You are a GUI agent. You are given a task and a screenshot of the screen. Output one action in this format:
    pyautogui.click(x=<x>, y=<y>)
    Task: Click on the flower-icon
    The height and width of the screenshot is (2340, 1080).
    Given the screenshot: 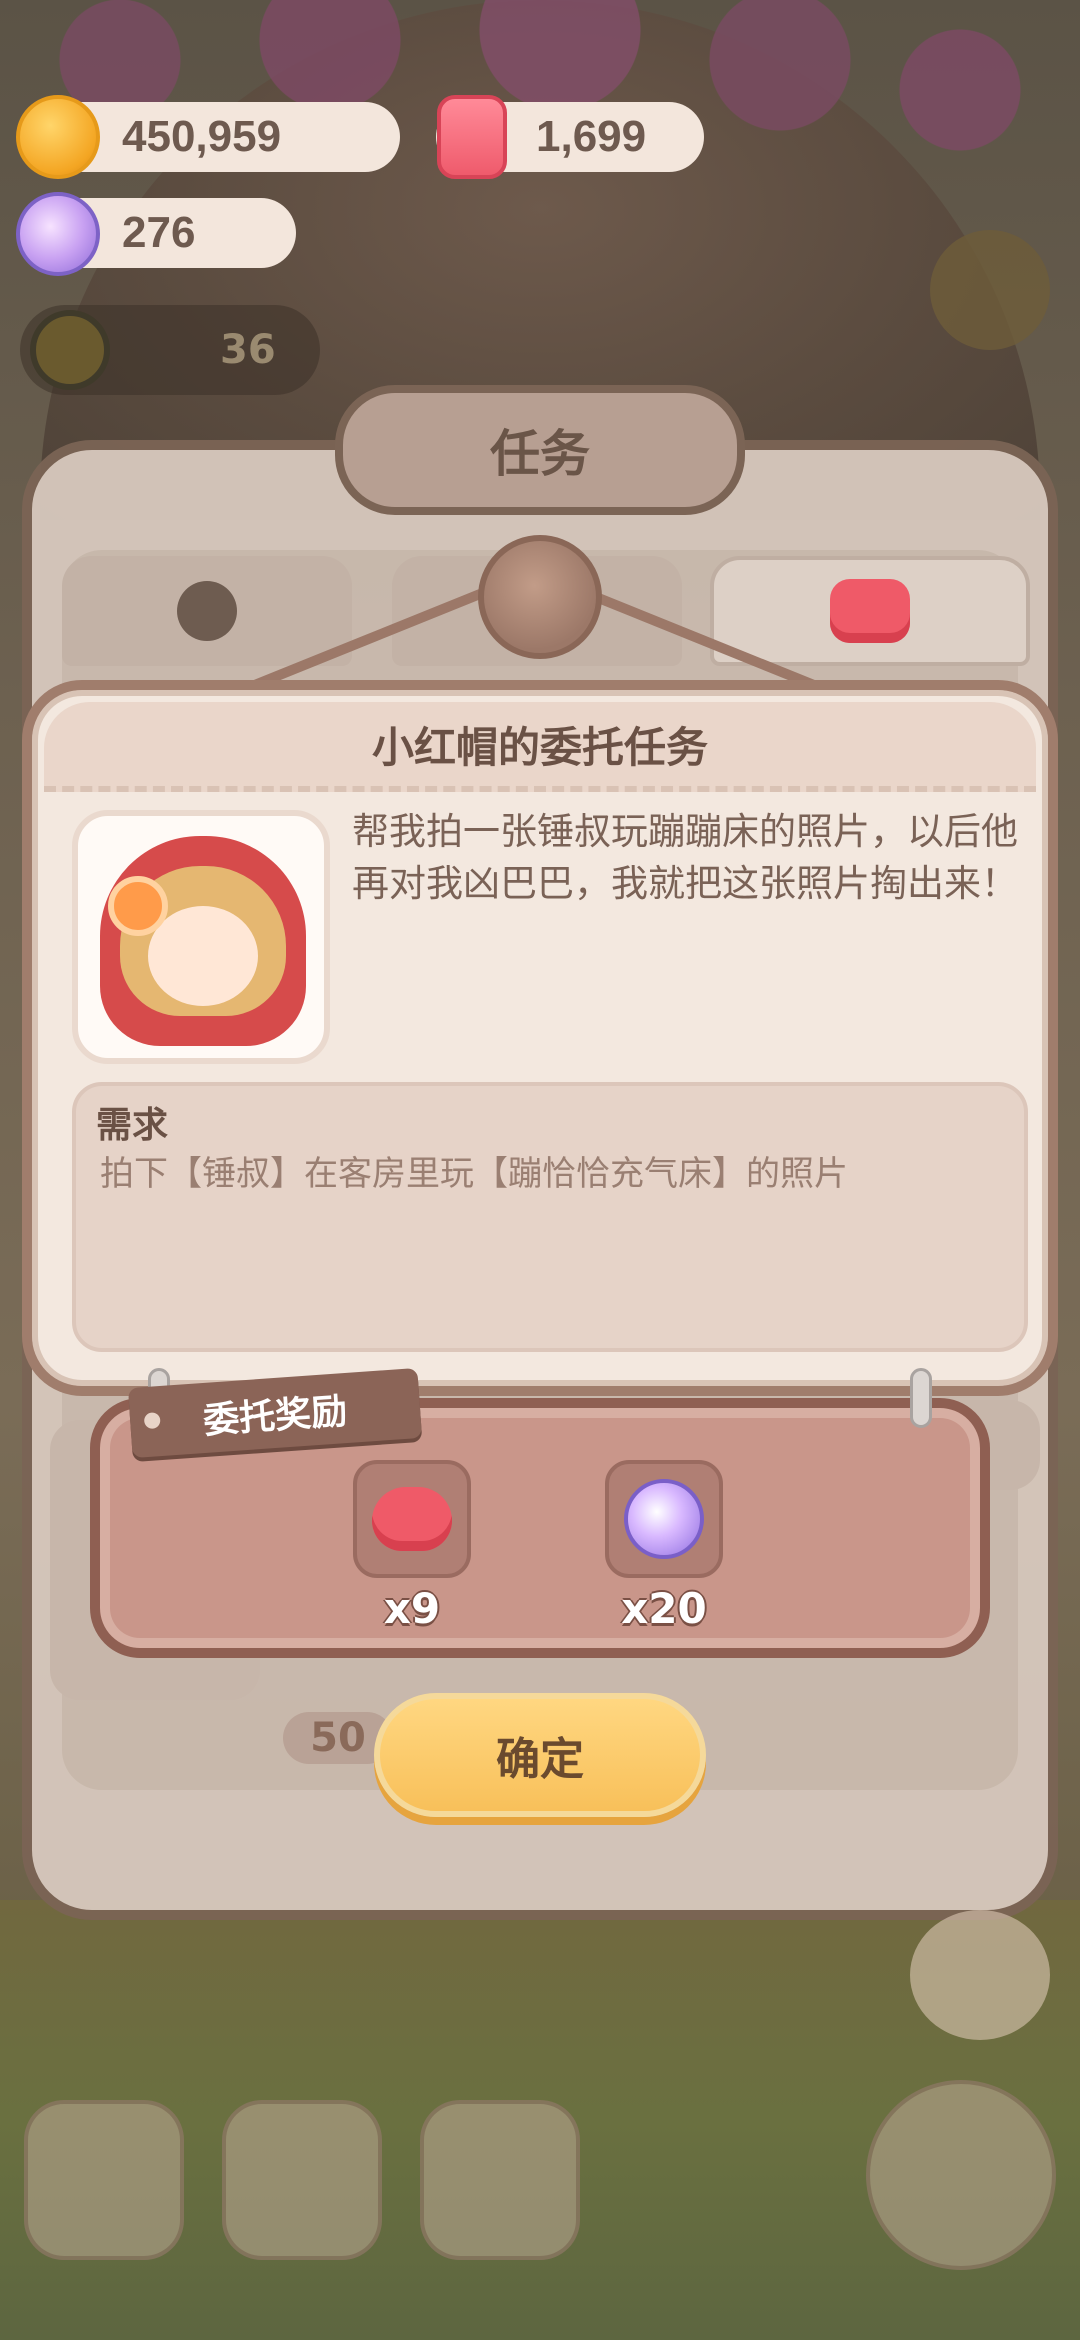 What is the action you would take?
    pyautogui.click(x=138, y=906)
    